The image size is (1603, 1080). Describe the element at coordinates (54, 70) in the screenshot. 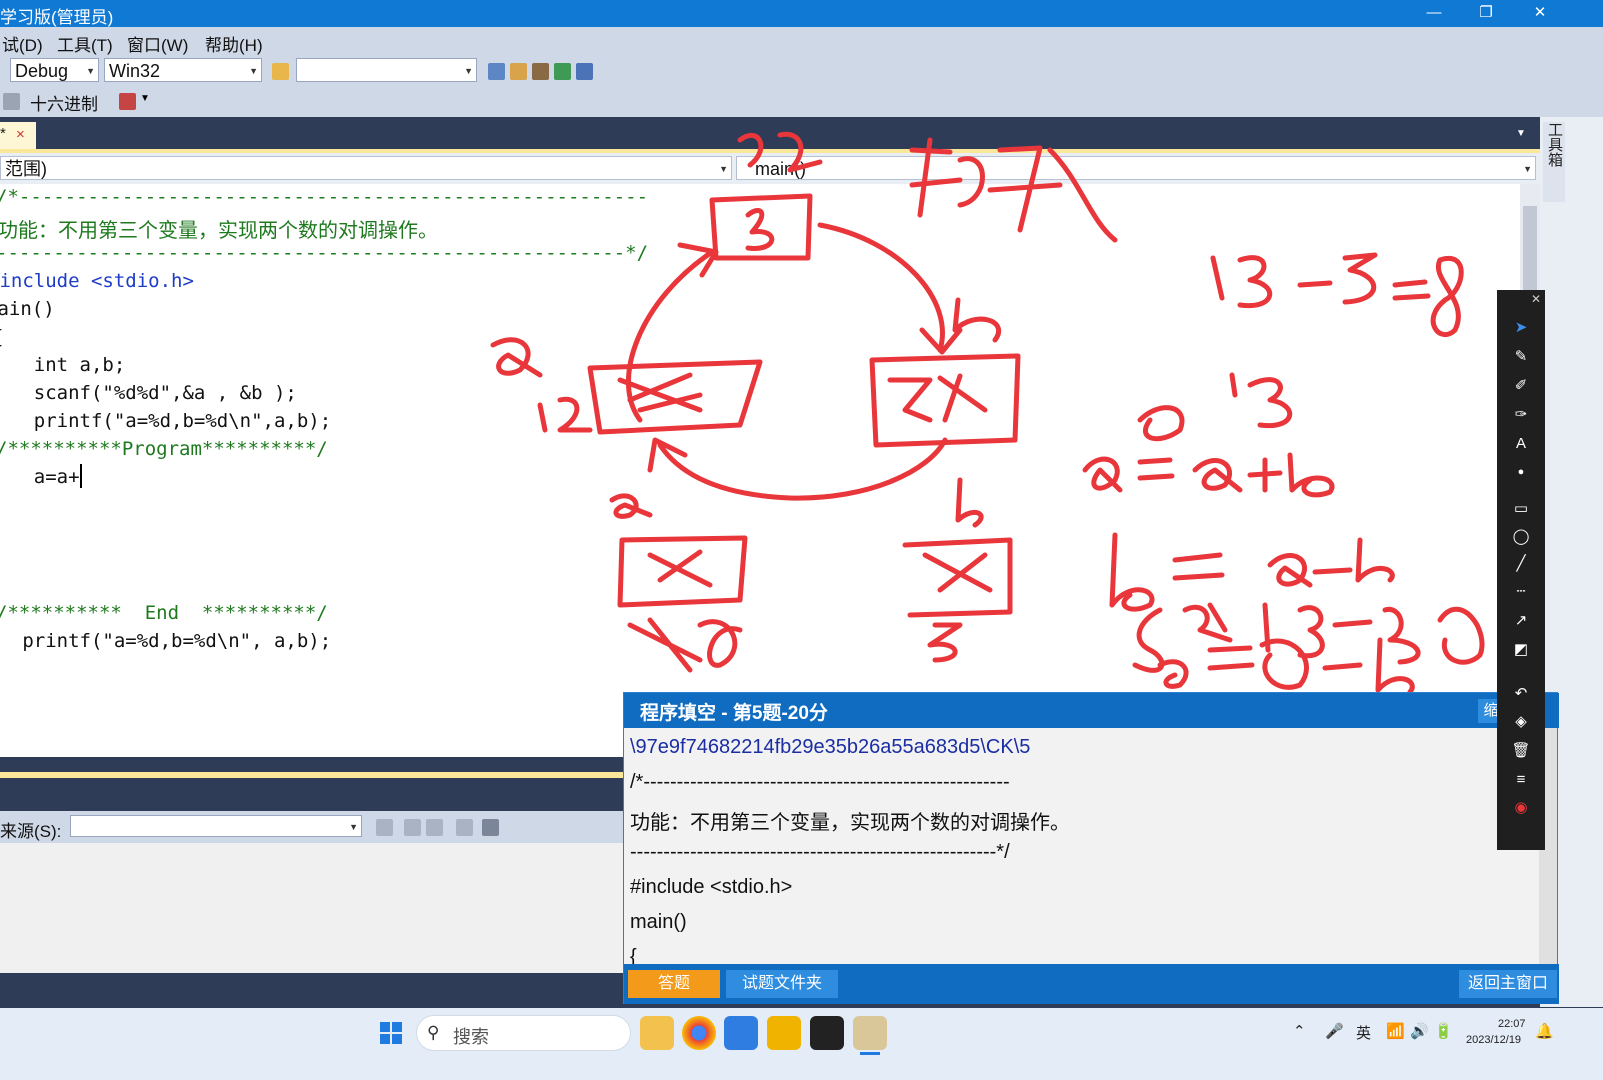

I see `config-combo: Debug ▼` at that location.